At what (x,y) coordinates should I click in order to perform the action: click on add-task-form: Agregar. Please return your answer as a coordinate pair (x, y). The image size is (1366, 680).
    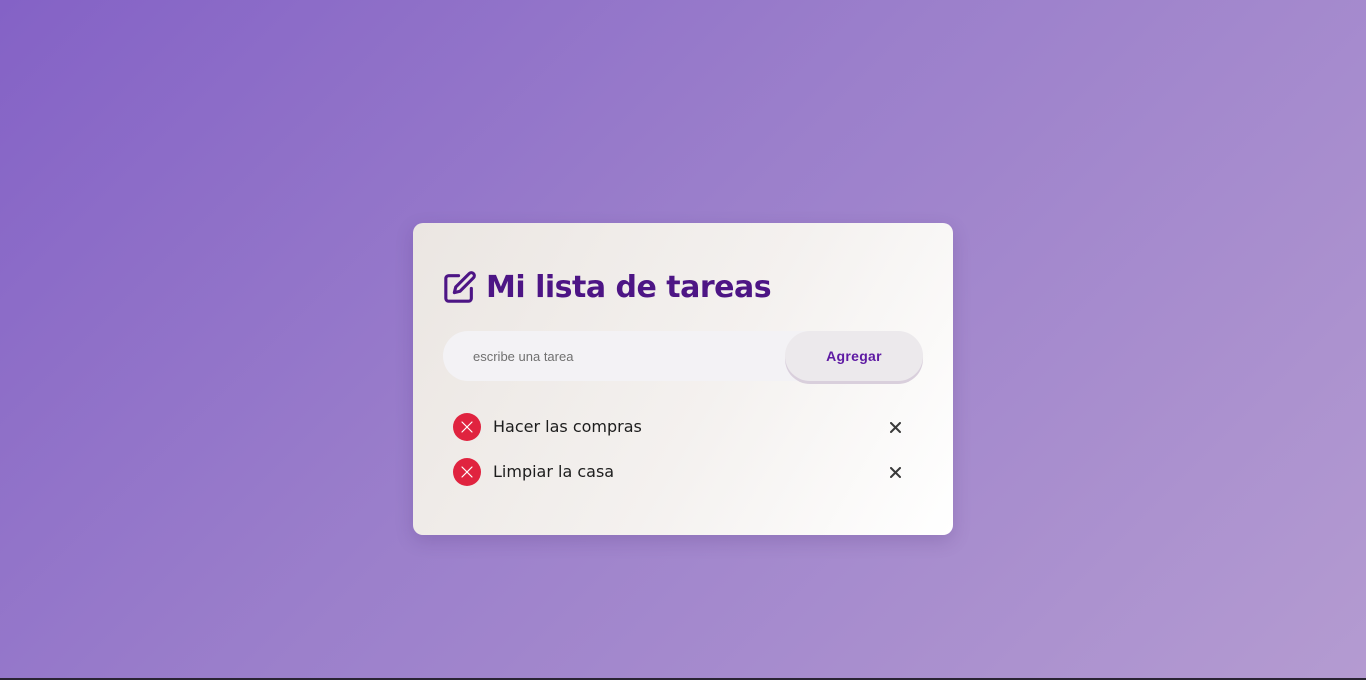
    Looking at the image, I should click on (683, 356).